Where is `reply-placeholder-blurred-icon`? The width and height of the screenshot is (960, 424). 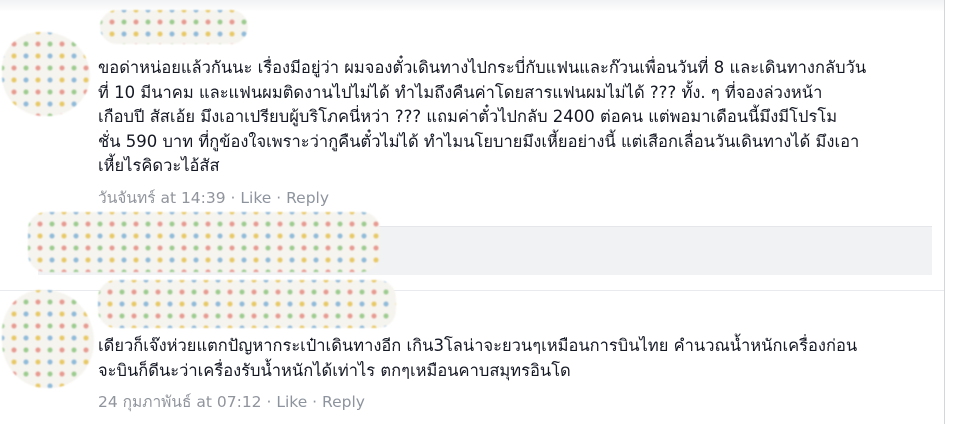 reply-placeholder-blurred-icon is located at coordinates (204, 242).